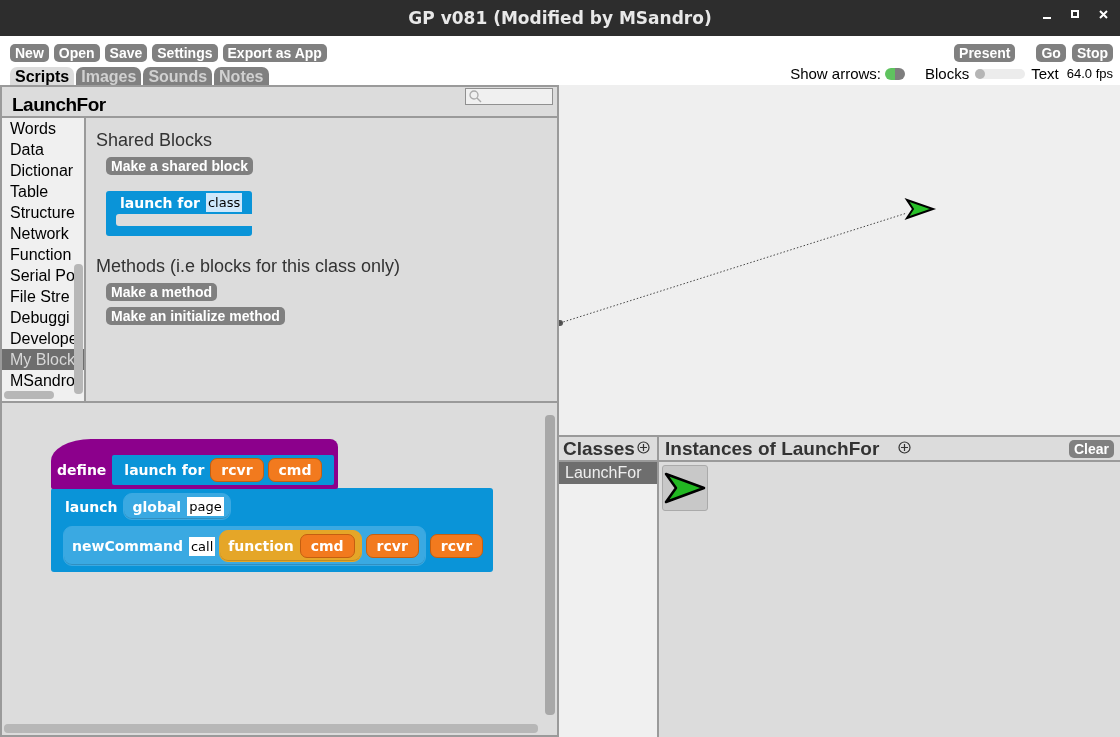  What do you see at coordinates (195, 316) in the screenshot?
I see `make-method-button: Make an initialize method` at bounding box center [195, 316].